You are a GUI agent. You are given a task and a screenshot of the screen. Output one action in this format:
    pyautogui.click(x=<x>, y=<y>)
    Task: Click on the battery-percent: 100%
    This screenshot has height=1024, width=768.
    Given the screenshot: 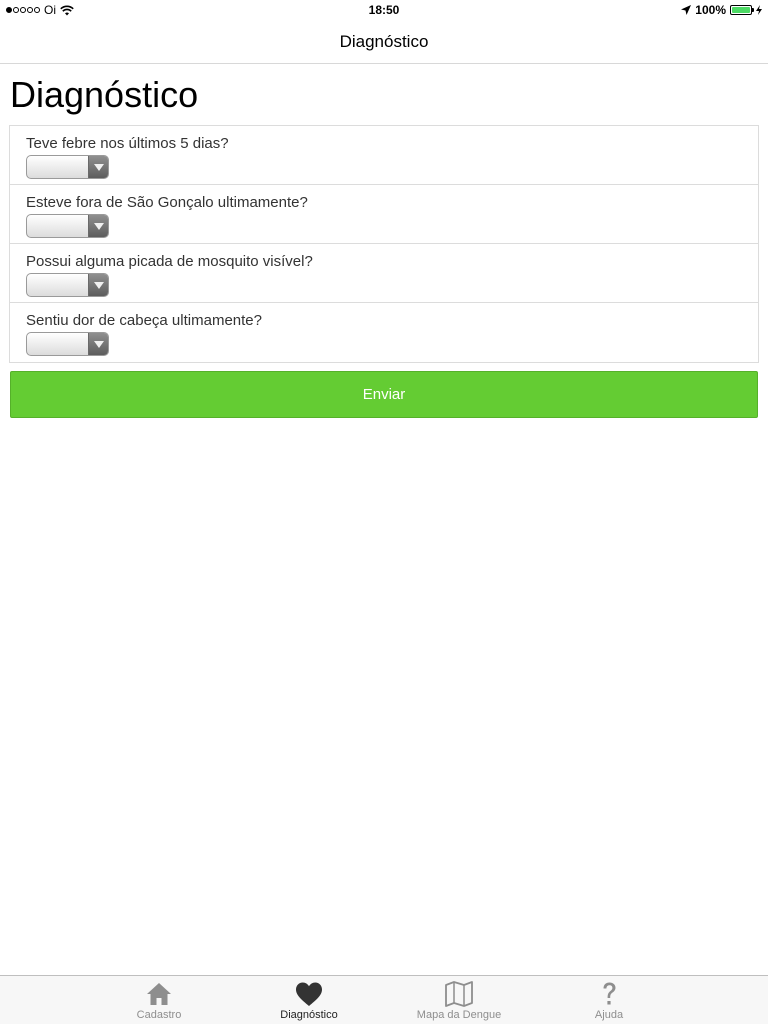 What is the action you would take?
    pyautogui.click(x=710, y=10)
    